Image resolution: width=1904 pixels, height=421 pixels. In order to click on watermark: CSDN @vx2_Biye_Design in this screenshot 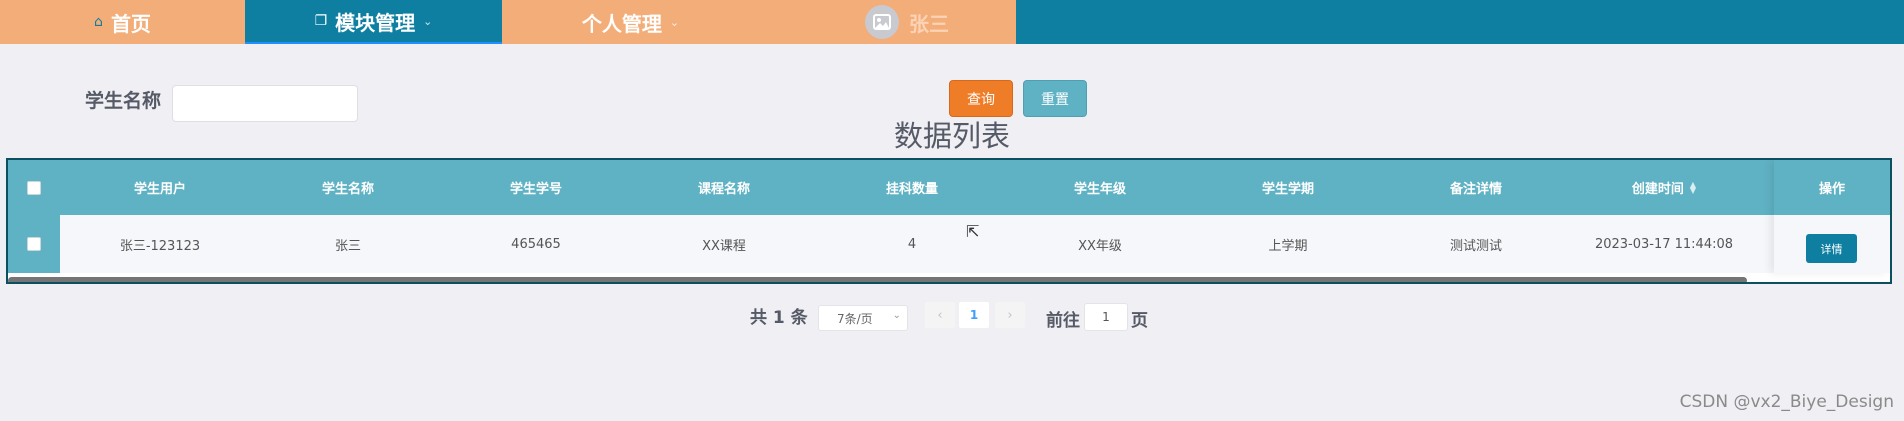, I will do `click(1786, 402)`.